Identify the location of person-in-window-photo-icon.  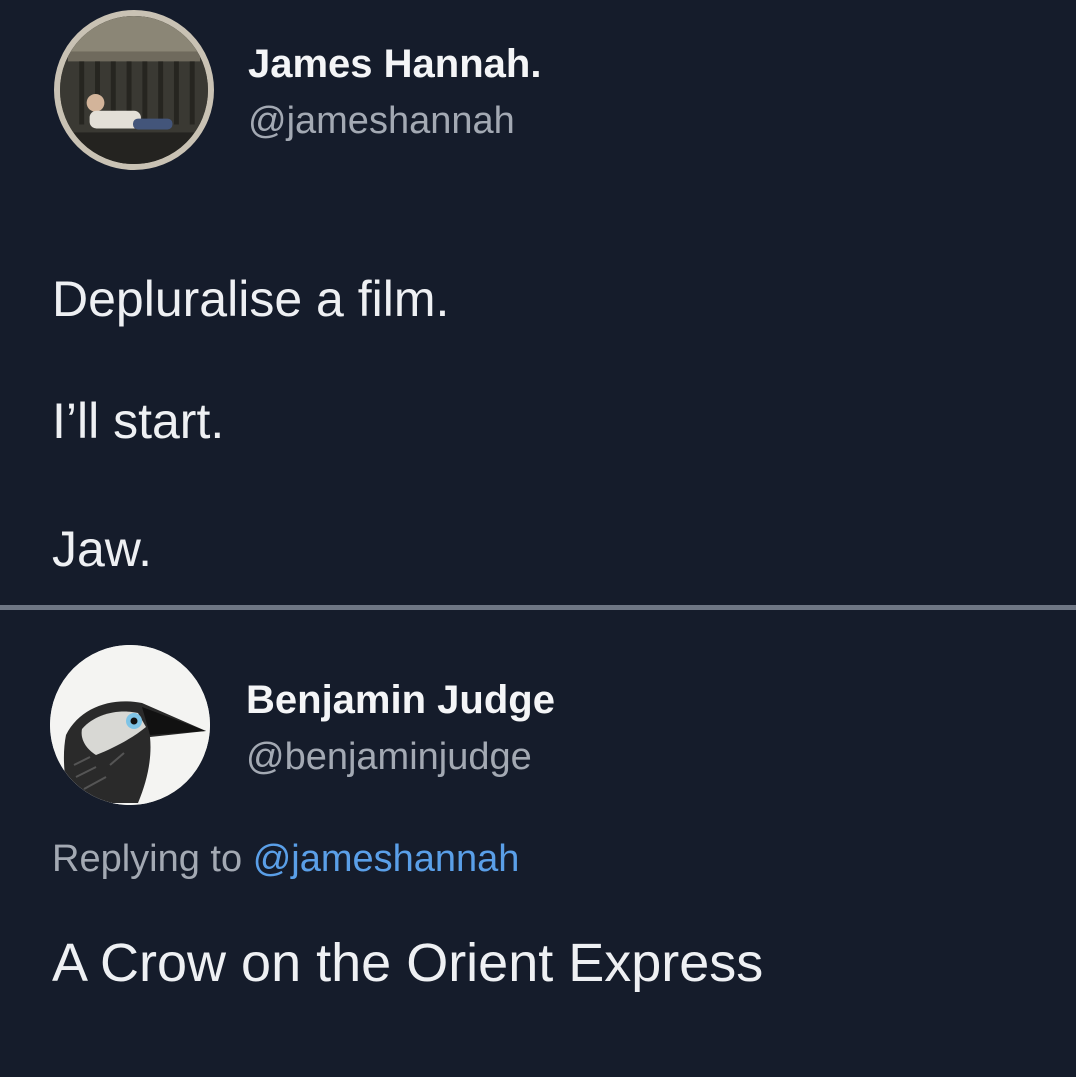
(134, 90).